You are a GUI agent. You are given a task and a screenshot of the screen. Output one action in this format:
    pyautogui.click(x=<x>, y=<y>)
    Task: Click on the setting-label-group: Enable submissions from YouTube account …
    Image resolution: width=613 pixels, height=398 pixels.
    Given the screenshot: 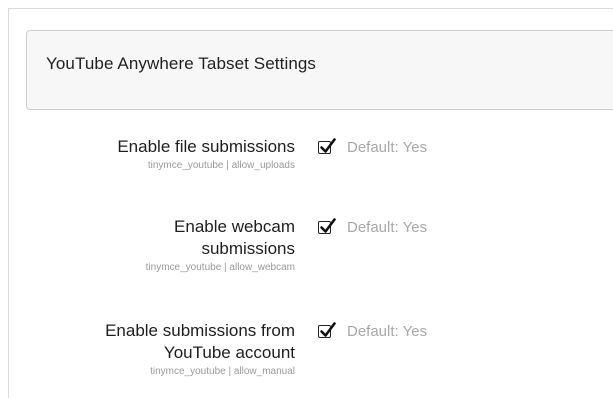 What is the action you would take?
    pyautogui.click(x=155, y=349)
    